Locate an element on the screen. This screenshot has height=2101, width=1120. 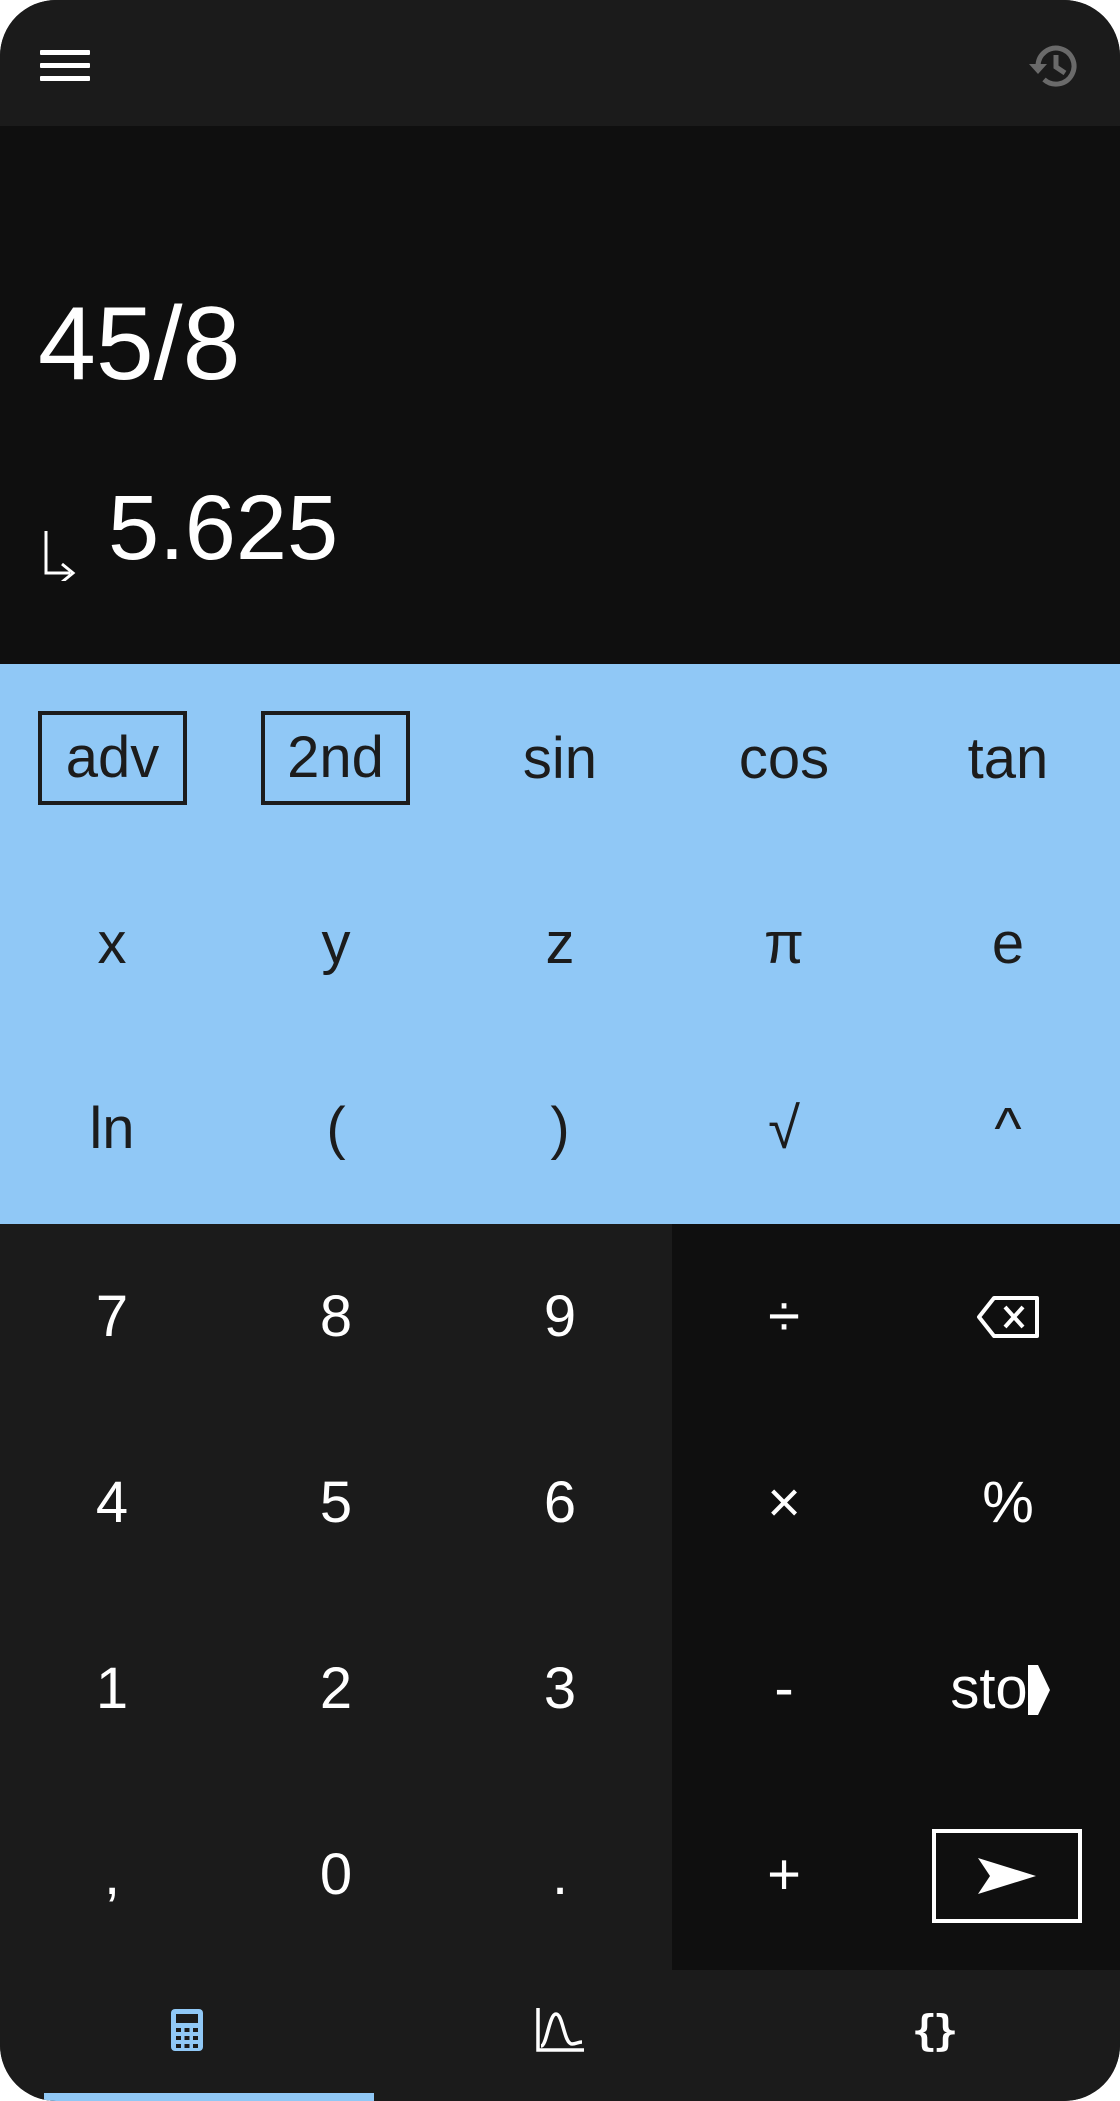
enter-button is located at coordinates (1007, 1876).